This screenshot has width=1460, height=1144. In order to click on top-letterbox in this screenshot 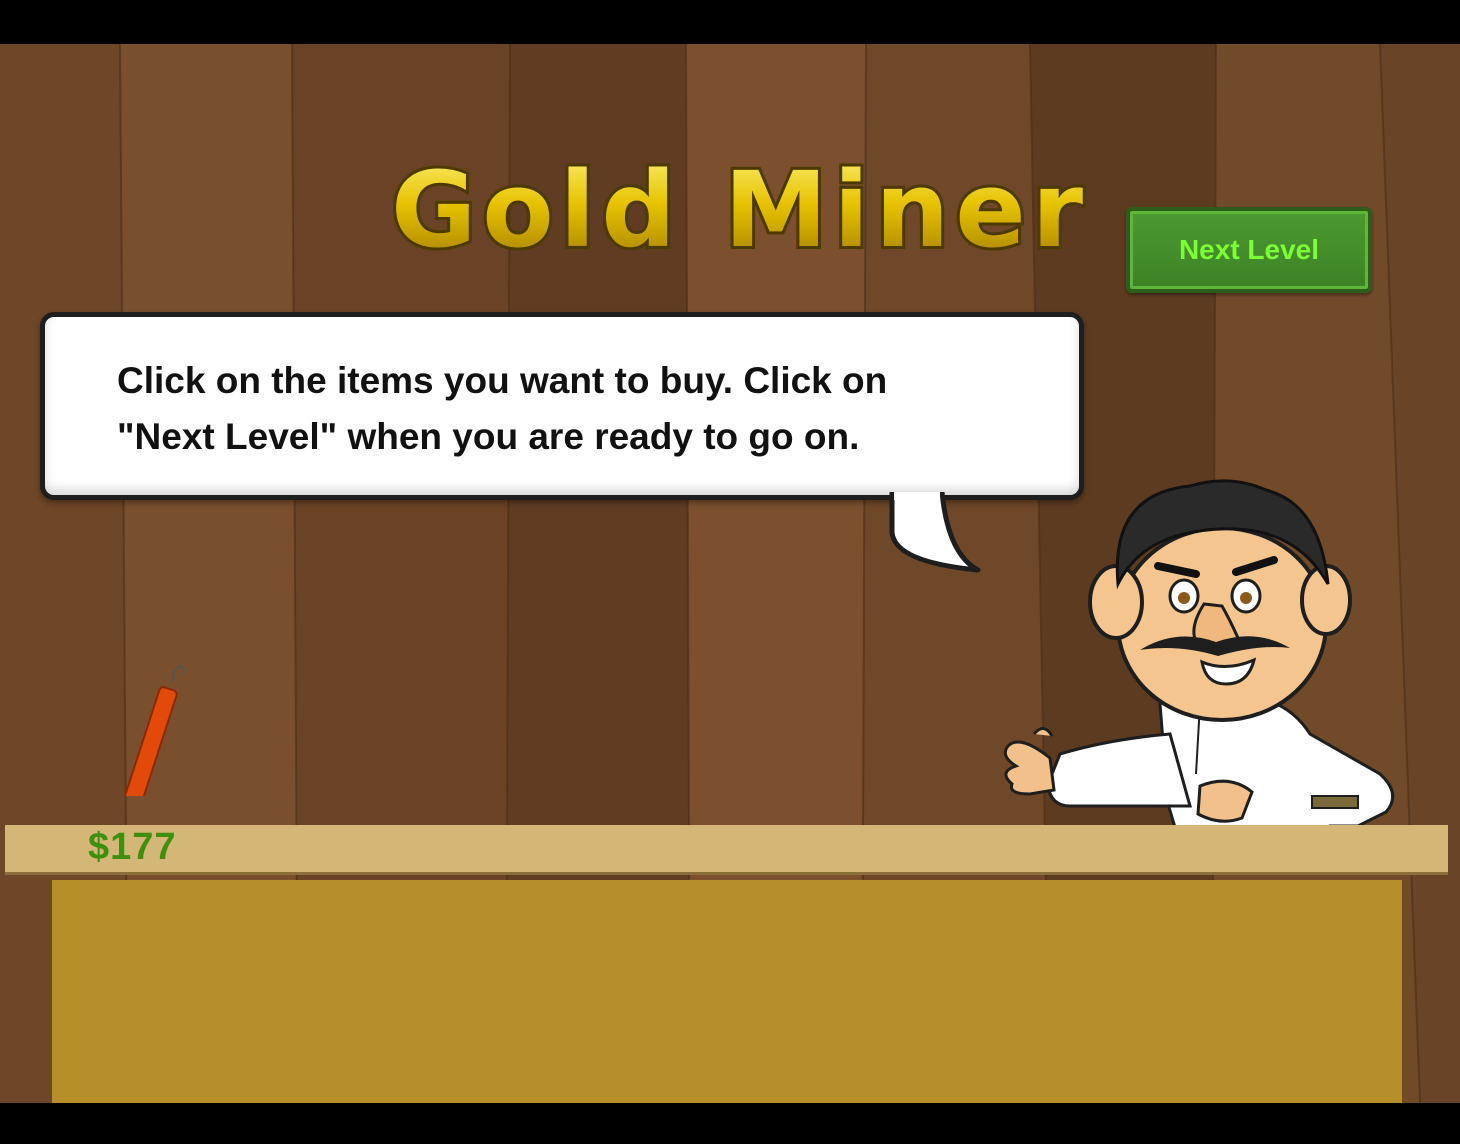, I will do `click(730, 22)`.